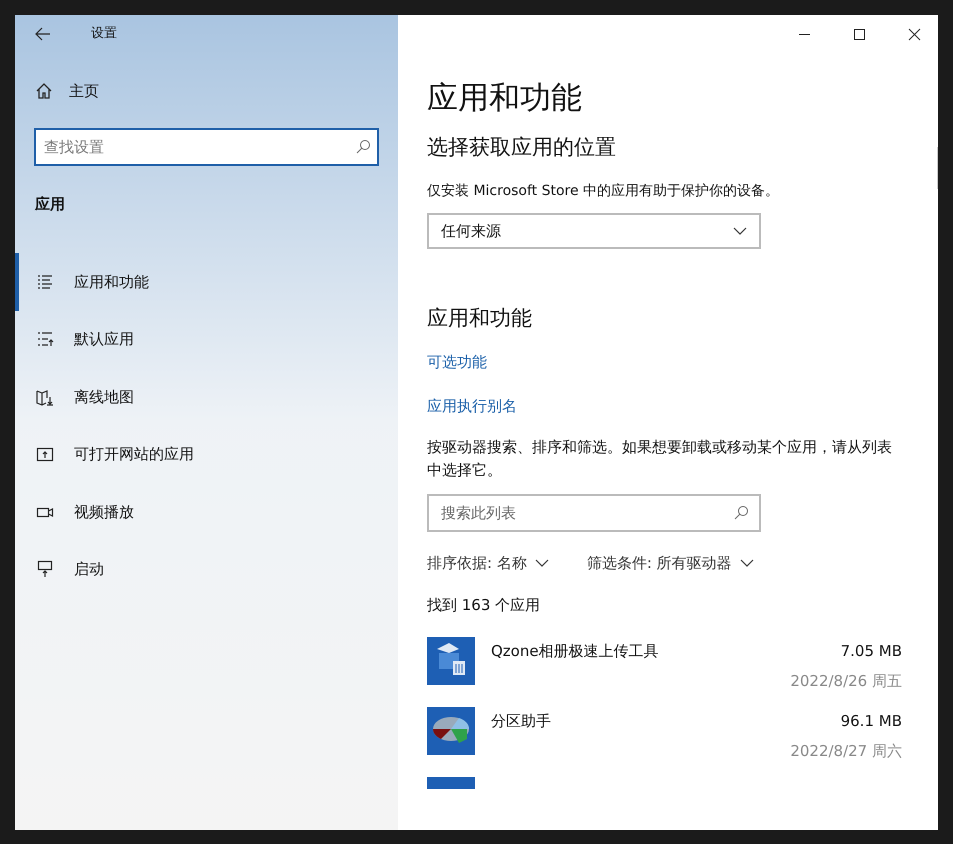  What do you see at coordinates (664, 734) in the screenshot?
I see `app-row: 分区助手 96.1 MB 2022/8/27 周六` at bounding box center [664, 734].